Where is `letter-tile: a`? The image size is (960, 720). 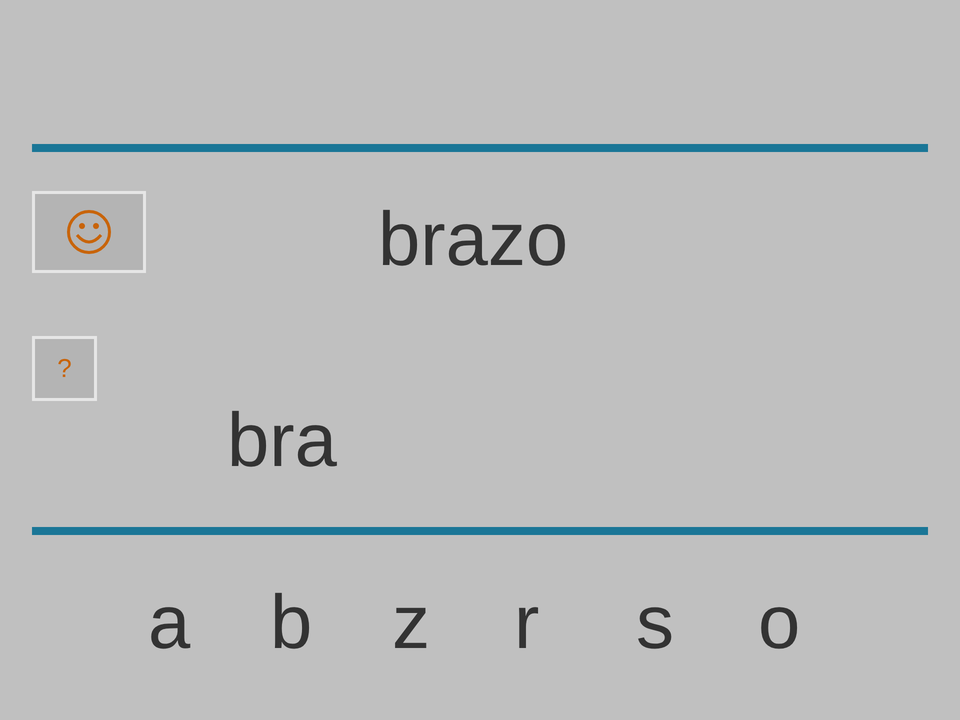
letter-tile: a is located at coordinates (209, 623).